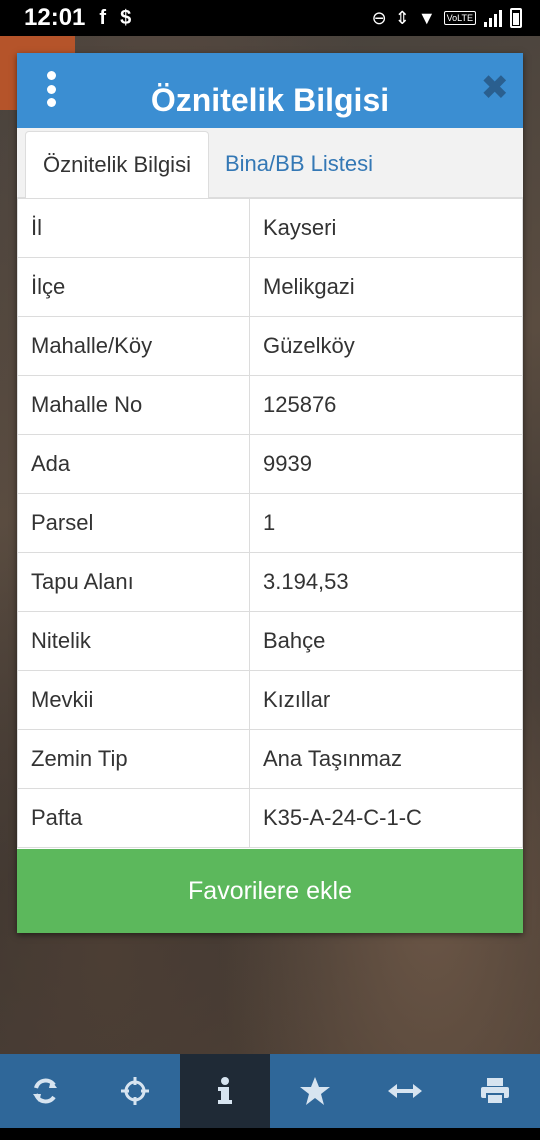  I want to click on close-icon: ✖, so click(495, 88).